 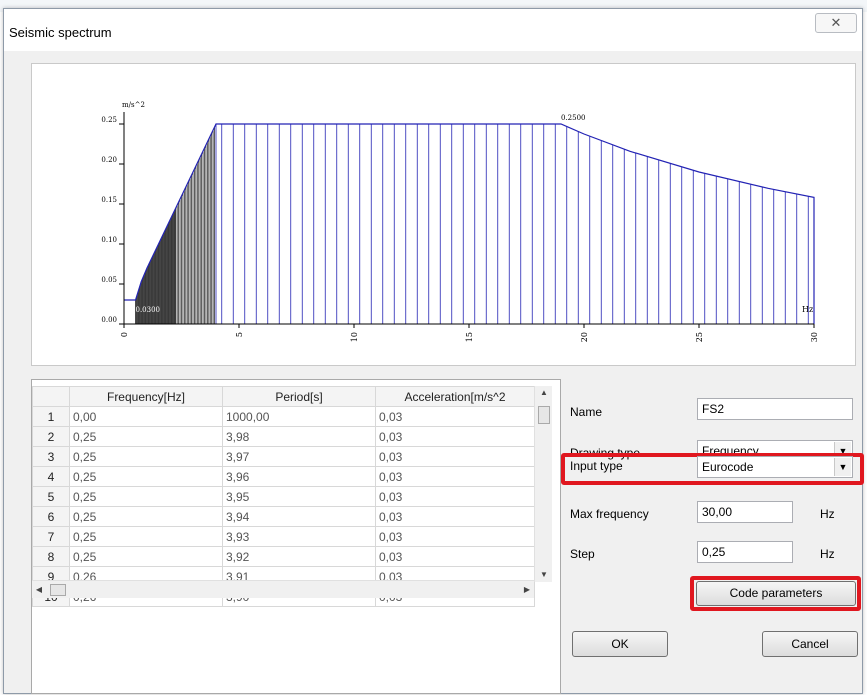 What do you see at coordinates (146, 396) in the screenshot?
I see `column-header-frequency: Frequency[Hz]` at bounding box center [146, 396].